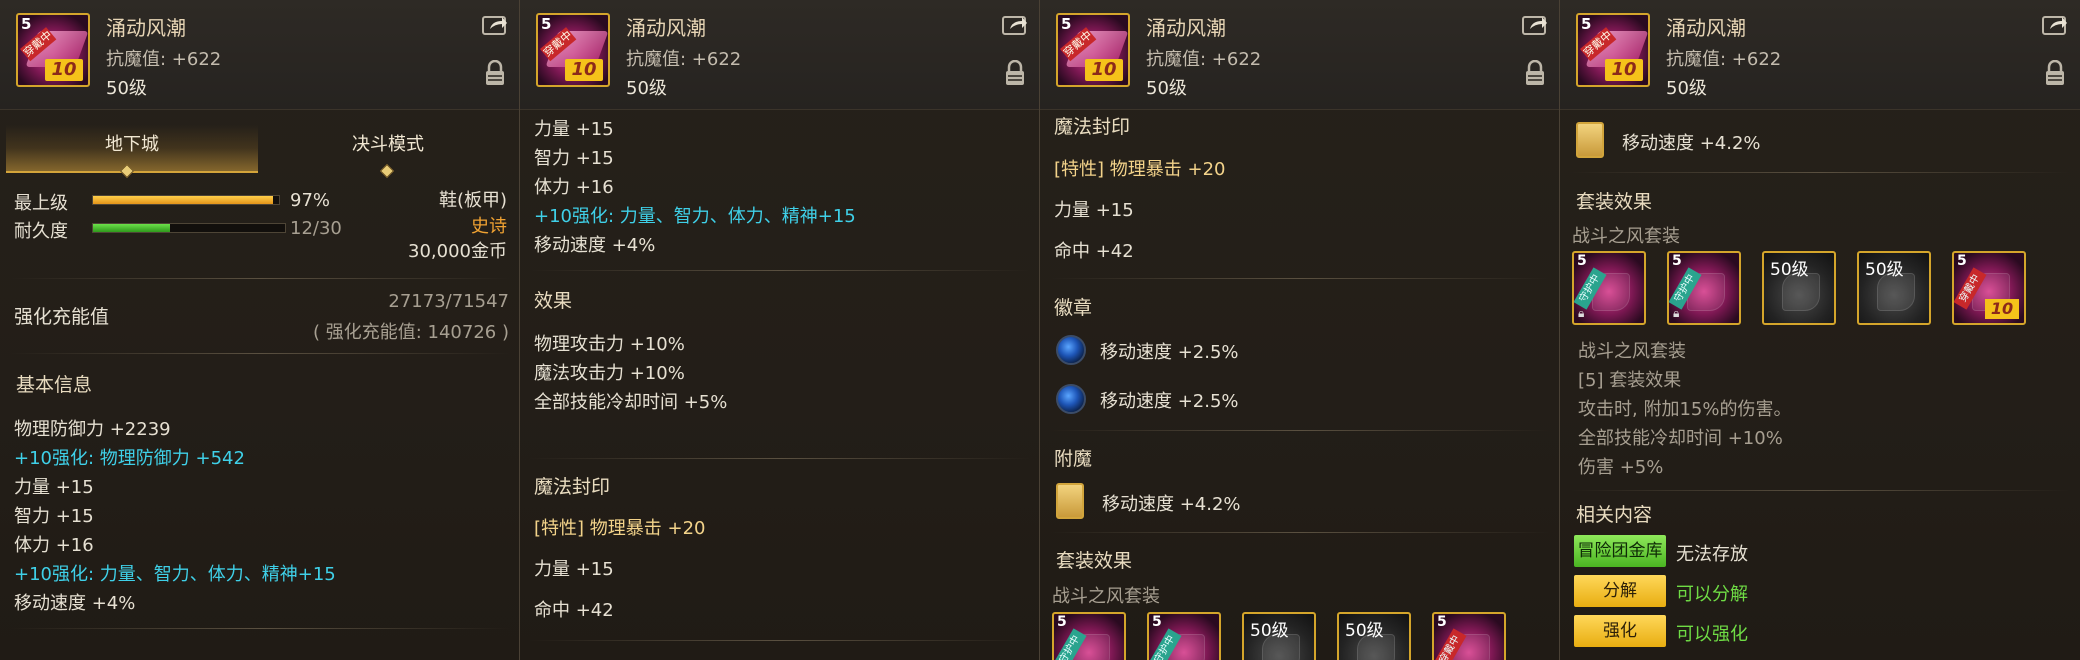  What do you see at coordinates (448, 301) in the screenshot?
I see `charge-value: 27173/71547` at bounding box center [448, 301].